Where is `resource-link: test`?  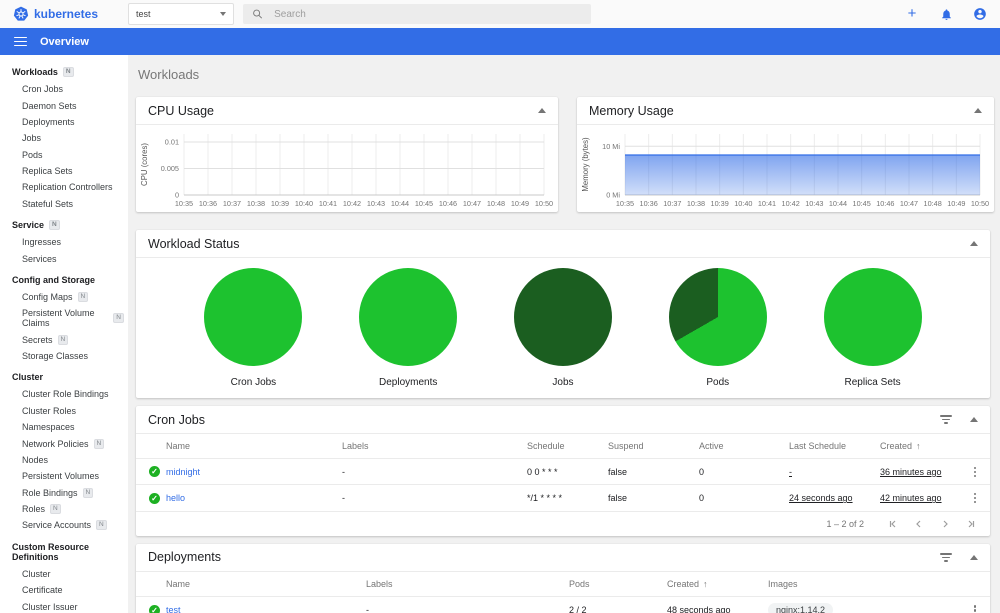
resource-link: test is located at coordinates (173, 609).